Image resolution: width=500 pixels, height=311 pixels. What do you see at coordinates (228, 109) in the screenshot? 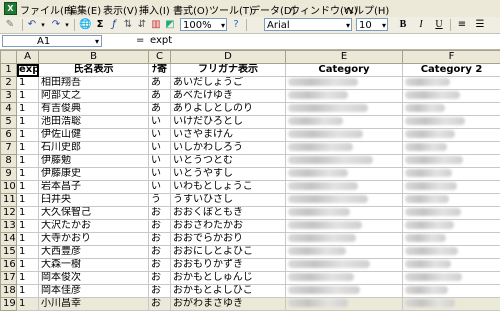
I see `cell-furigana: ありよしとしのり` at bounding box center [228, 109].